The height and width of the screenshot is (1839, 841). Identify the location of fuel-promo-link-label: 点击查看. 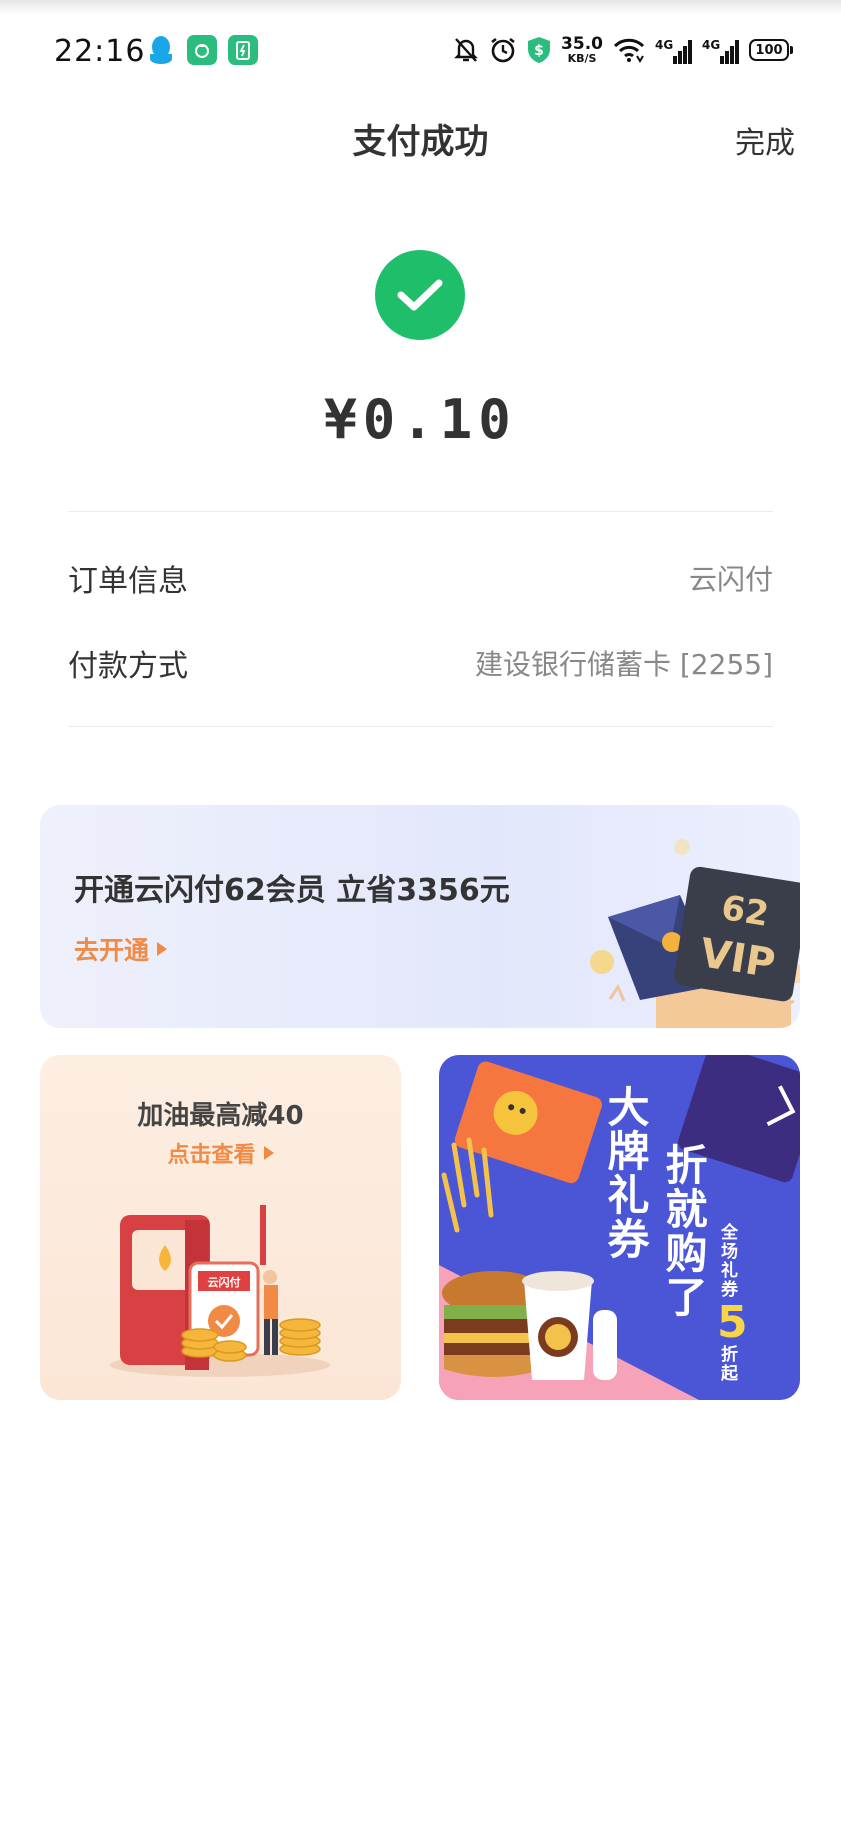
(211, 1155).